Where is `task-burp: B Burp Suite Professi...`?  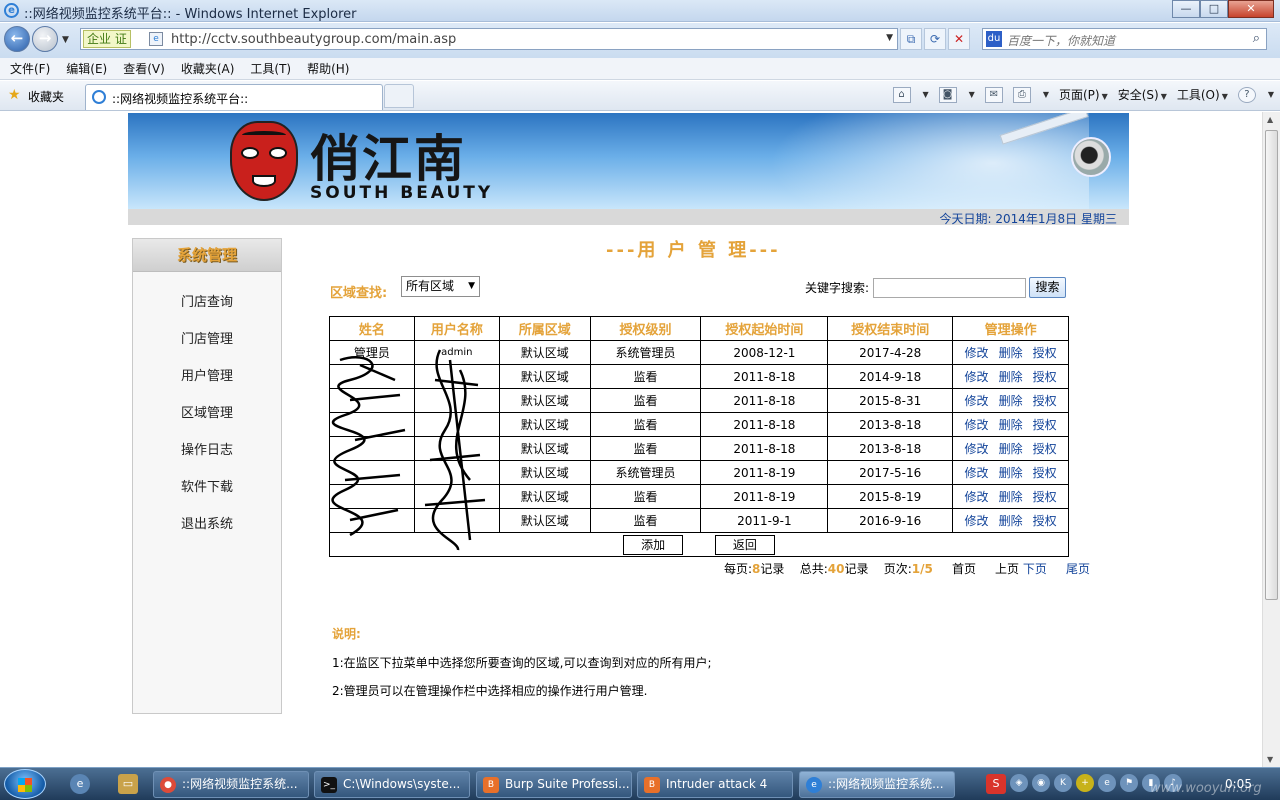 task-burp: B Burp Suite Professi... is located at coordinates (554, 784).